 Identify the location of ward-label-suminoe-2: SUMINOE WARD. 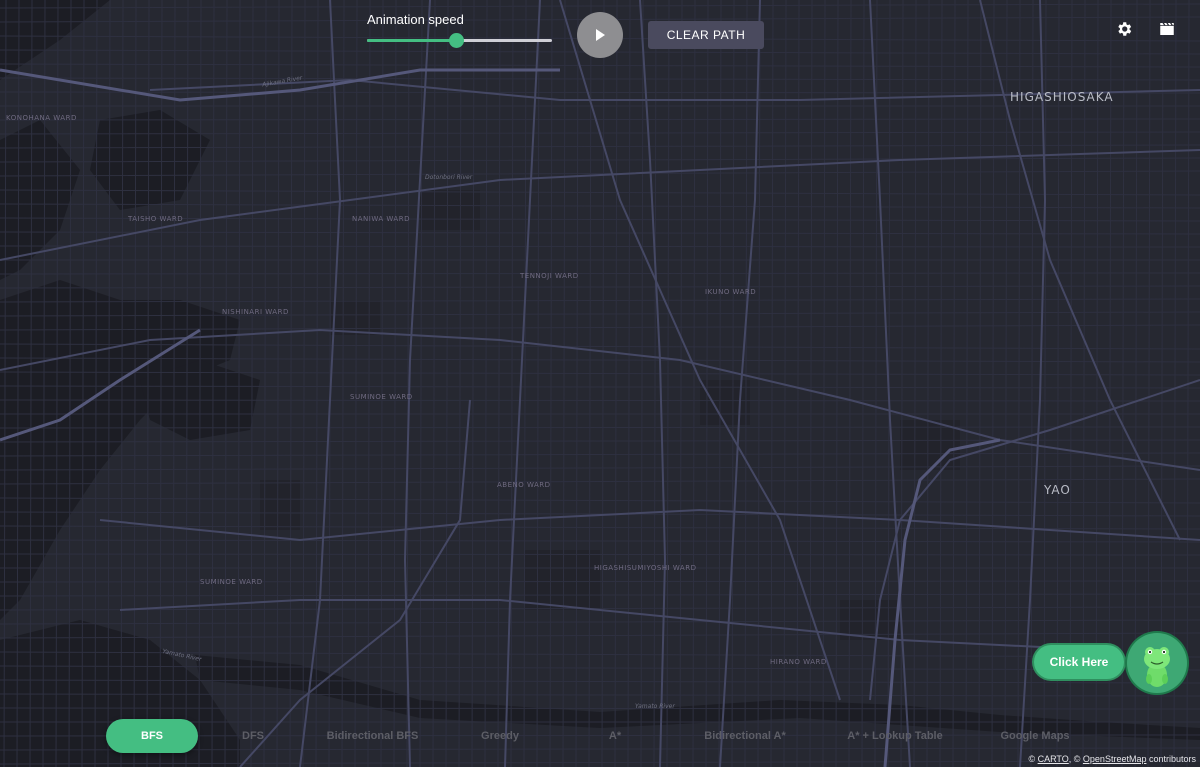
(381, 397).